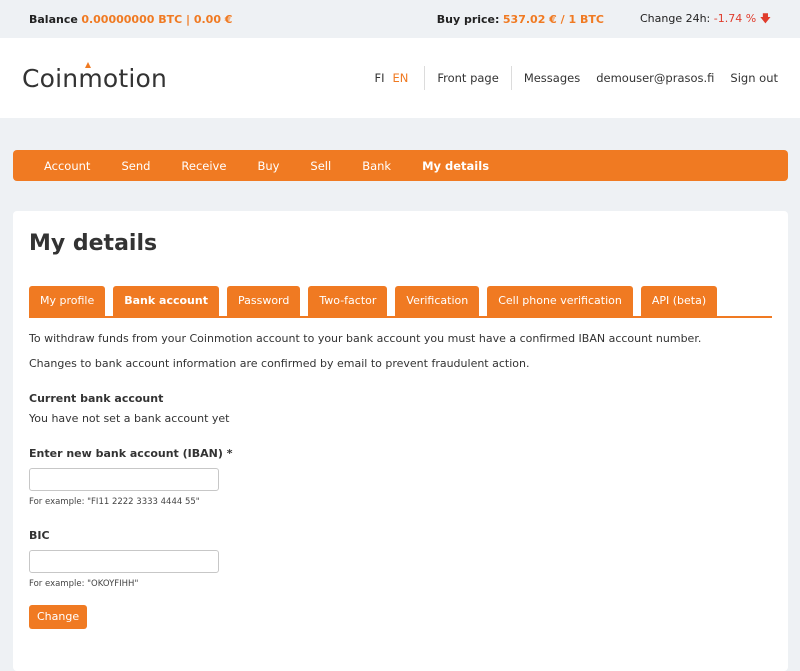 The image size is (800, 671). I want to click on buy-price: Buy price: 537.02 € / 1 BTC, so click(520, 19).